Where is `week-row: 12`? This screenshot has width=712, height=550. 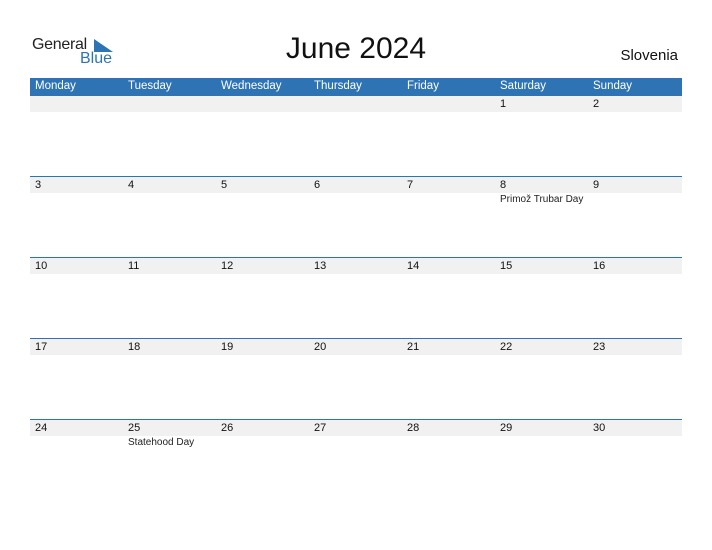
week-row: 12 is located at coordinates (356, 136).